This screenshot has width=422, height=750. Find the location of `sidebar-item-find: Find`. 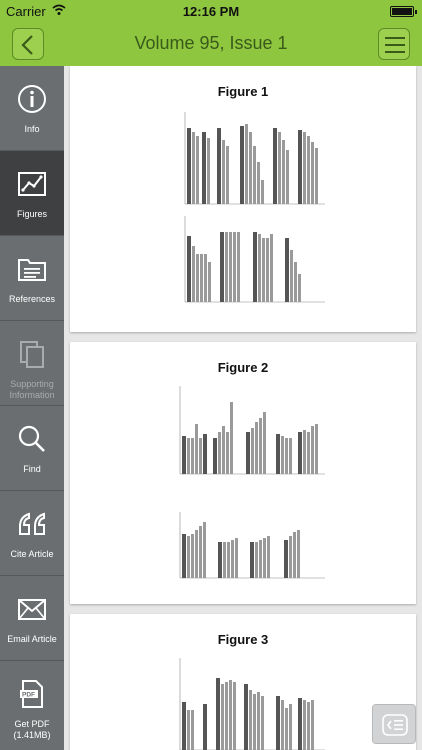

sidebar-item-find: Find is located at coordinates (32, 448).